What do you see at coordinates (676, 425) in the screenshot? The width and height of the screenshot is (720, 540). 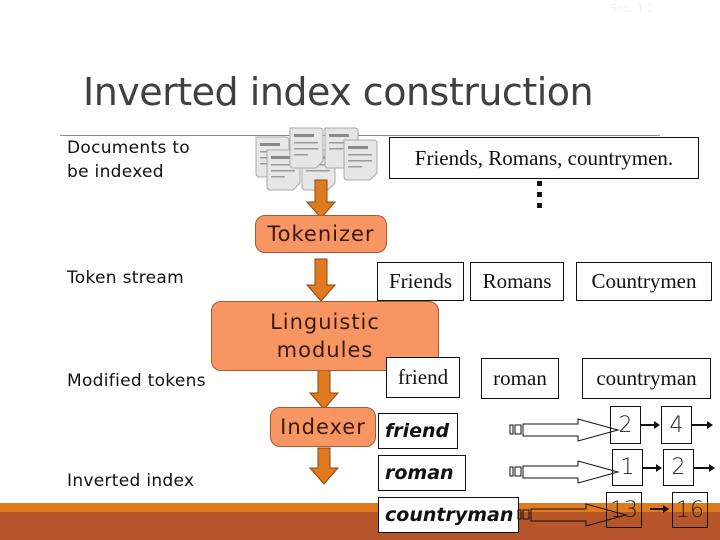 I see `posting-box: 4` at bounding box center [676, 425].